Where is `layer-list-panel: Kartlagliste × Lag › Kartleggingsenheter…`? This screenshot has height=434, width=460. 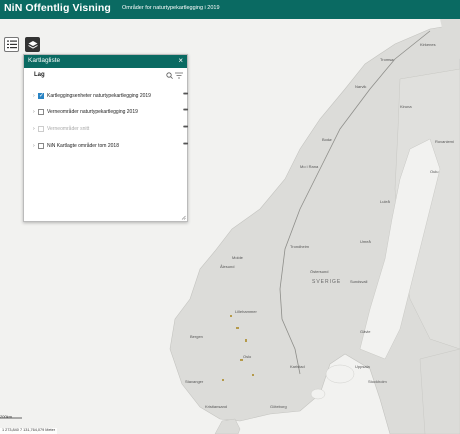 layer-list-panel: Kartlagliste × Lag › Kartleggingsenheter… is located at coordinates (105, 138).